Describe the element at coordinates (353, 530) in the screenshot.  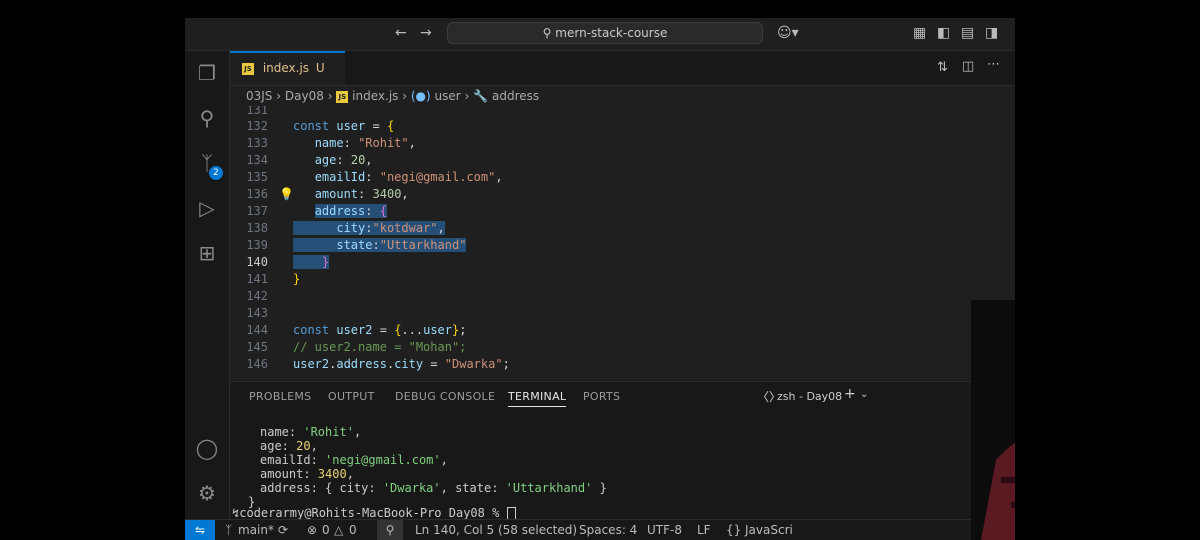
I see `warning-count: 0` at that location.